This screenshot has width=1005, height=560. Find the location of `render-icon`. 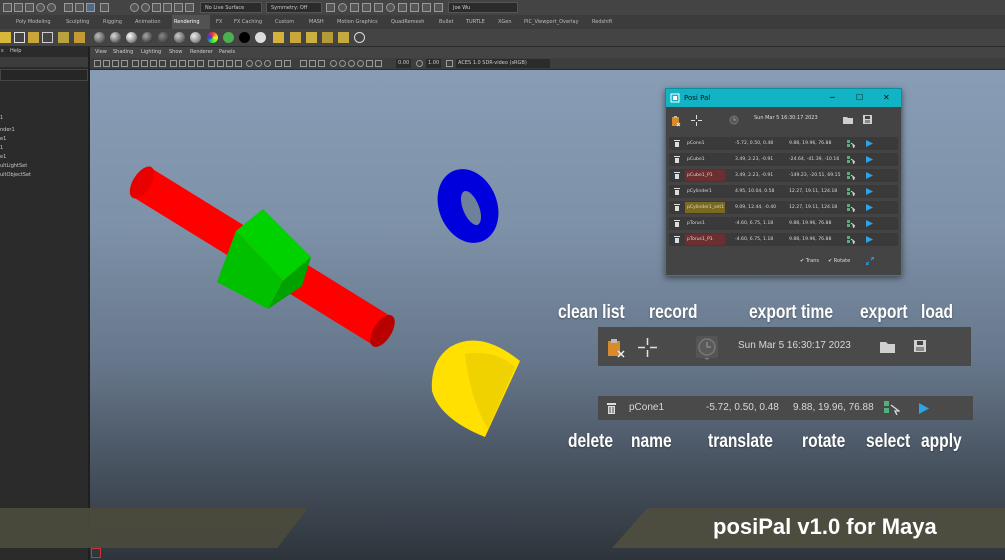

render-icon is located at coordinates (278, 37).